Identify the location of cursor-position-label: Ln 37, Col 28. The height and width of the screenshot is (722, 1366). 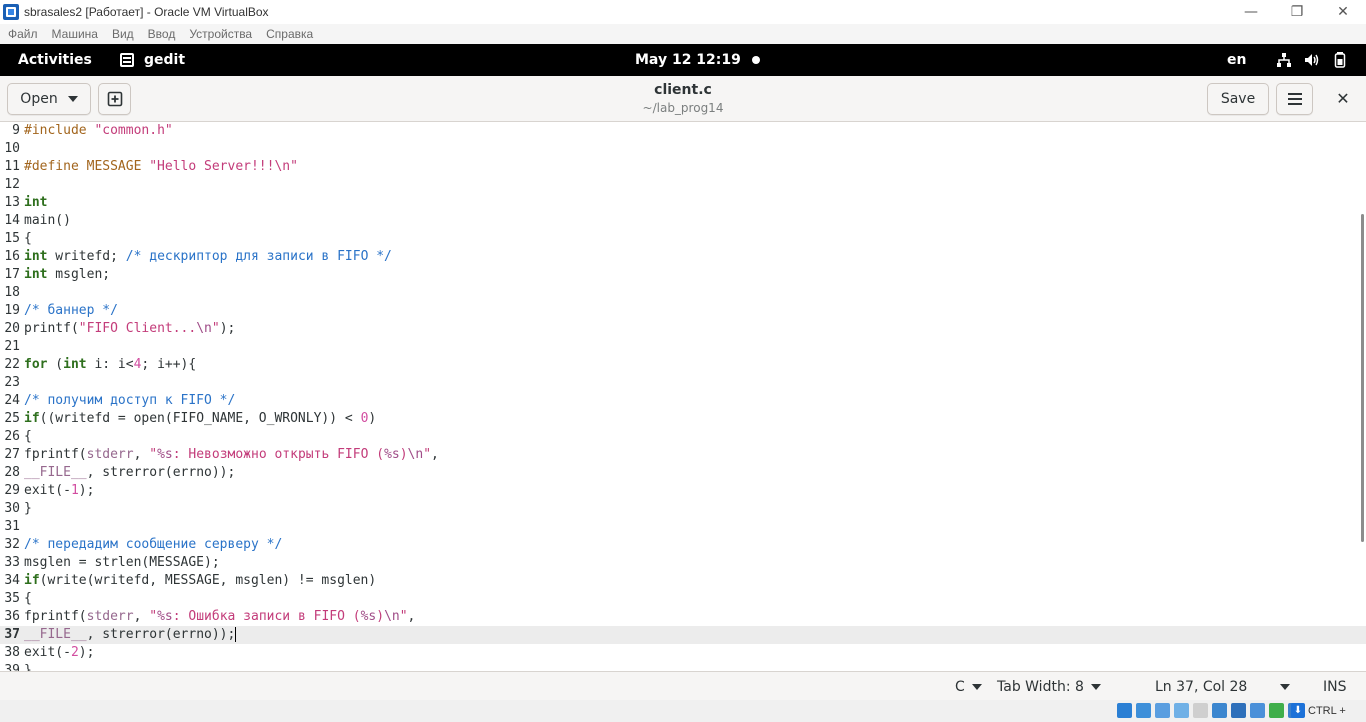
(1201, 686).